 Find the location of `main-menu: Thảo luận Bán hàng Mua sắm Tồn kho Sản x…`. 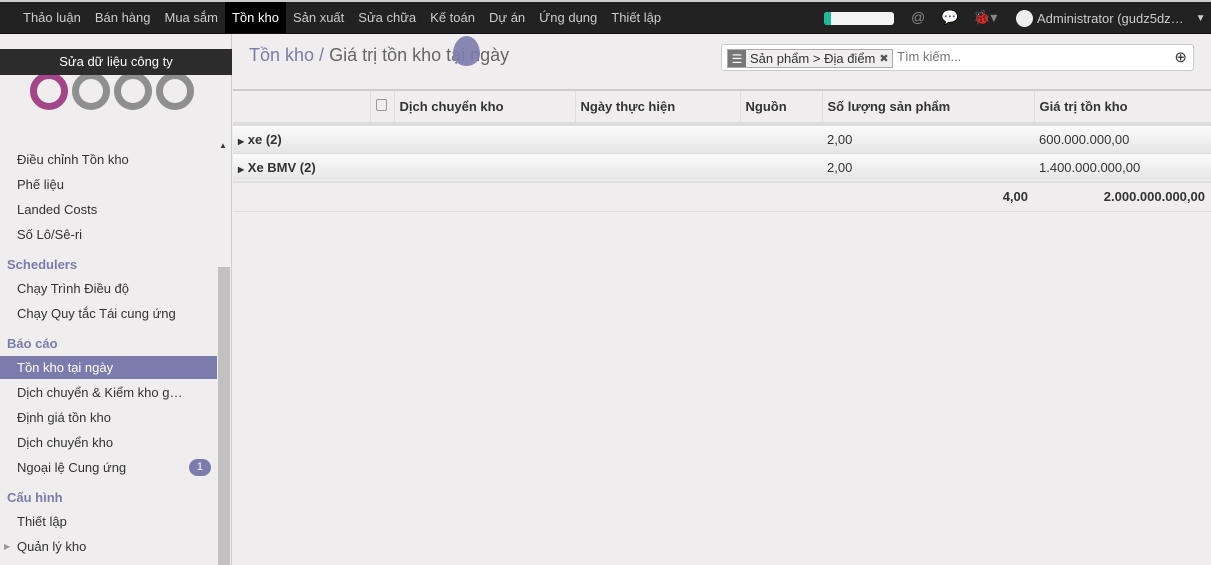

main-menu: Thảo luận Bán hàng Mua sắm Tồn kho Sản x… is located at coordinates (342, 17).